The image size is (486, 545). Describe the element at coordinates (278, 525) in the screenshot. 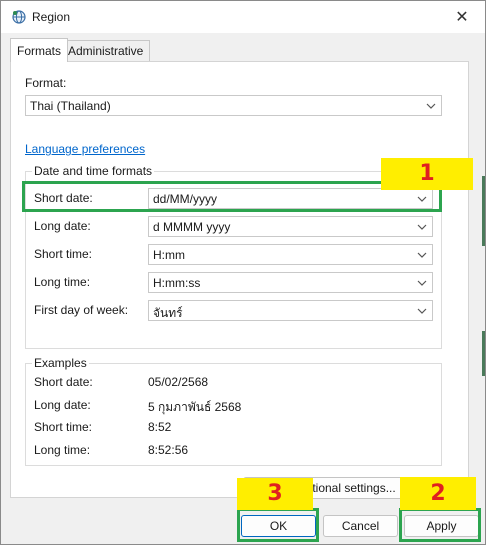

I see `ok-highlight` at that location.